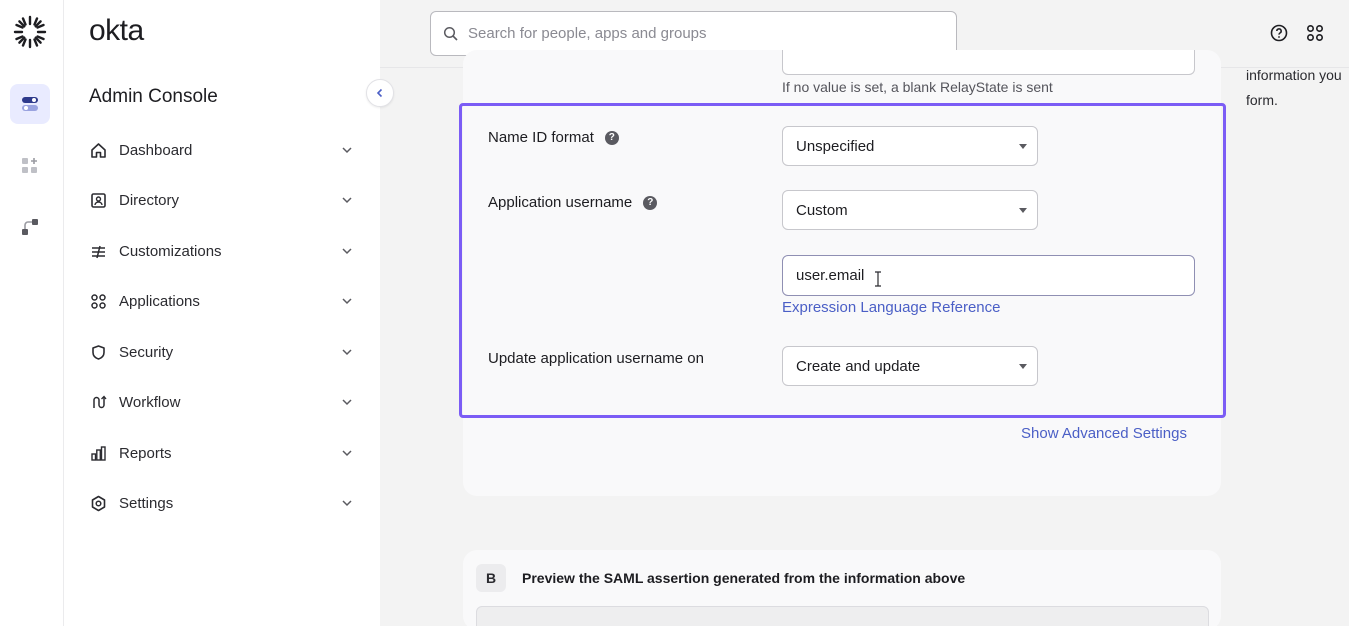  Describe the element at coordinates (221, 402) in the screenshot. I see `sidebar-item-workflow: Workflow` at that location.